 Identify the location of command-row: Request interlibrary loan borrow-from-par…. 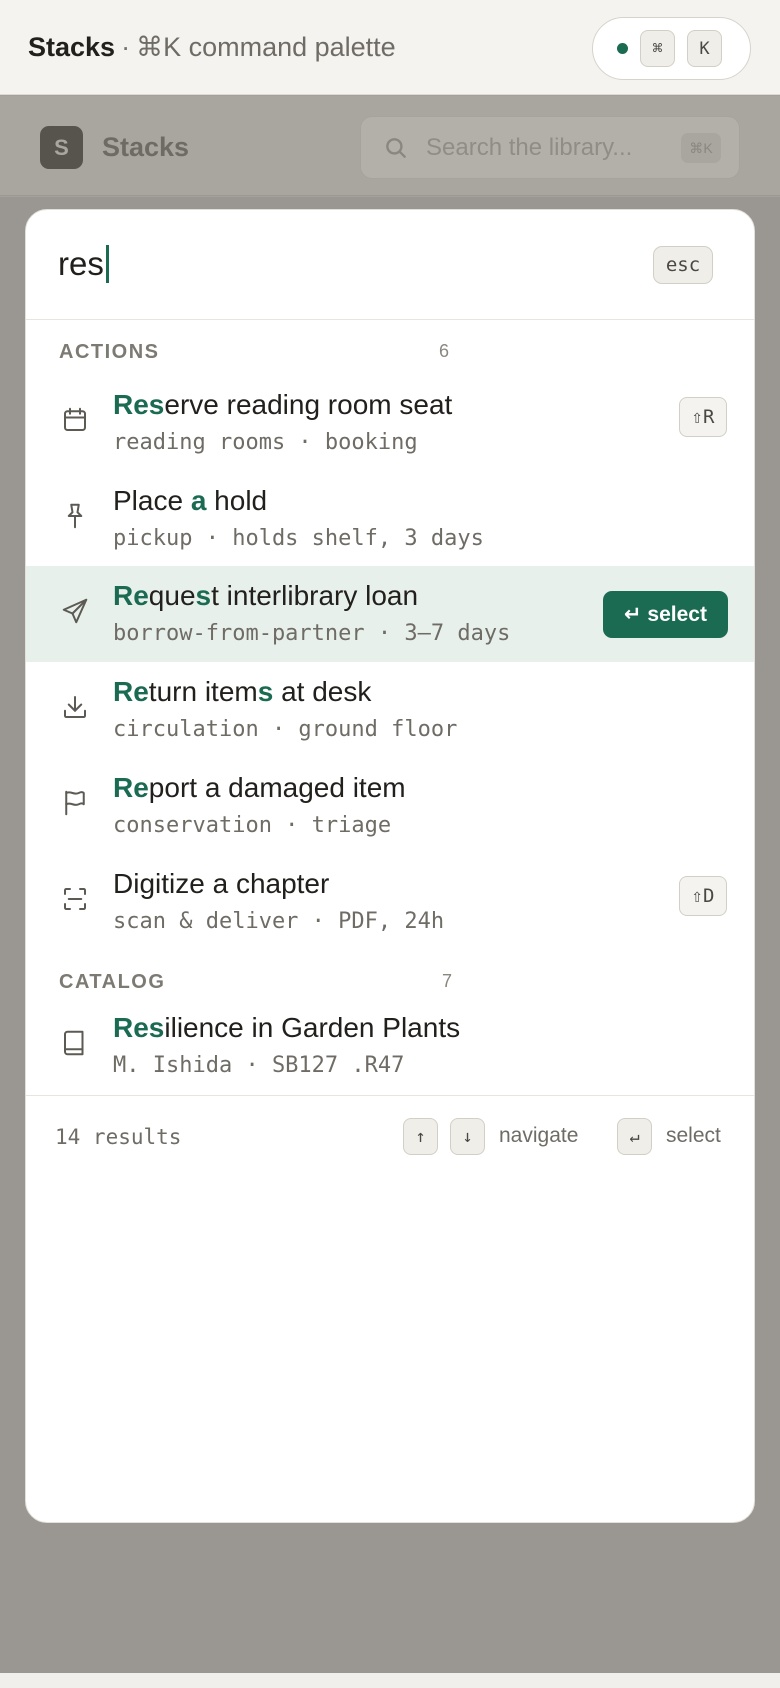
(390, 614).